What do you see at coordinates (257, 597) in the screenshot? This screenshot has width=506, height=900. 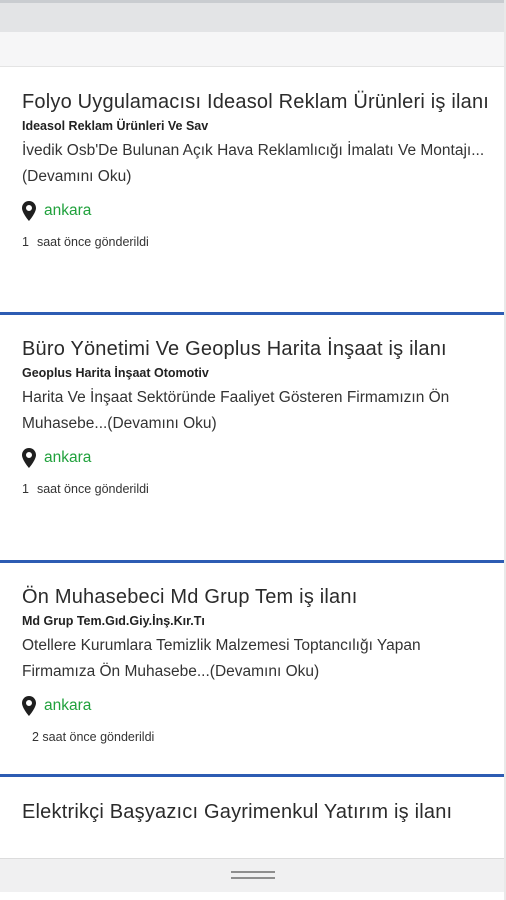 I see `job-title: Ön Muhasebeci Md Grup Tem iş ilanı` at bounding box center [257, 597].